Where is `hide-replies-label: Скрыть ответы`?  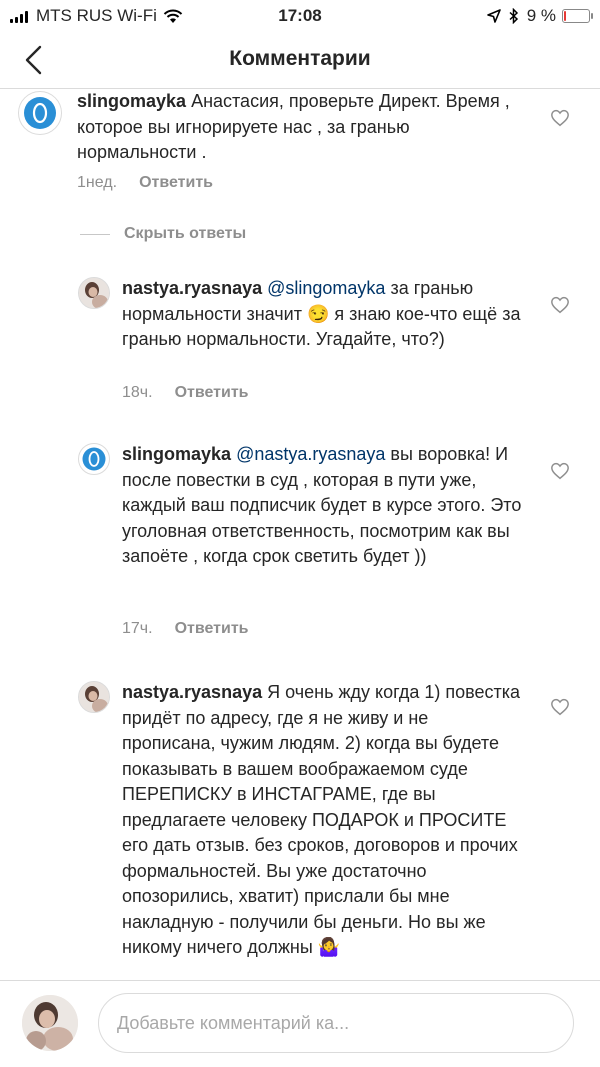
hide-replies-label: Скрыть ответы is located at coordinates (185, 233).